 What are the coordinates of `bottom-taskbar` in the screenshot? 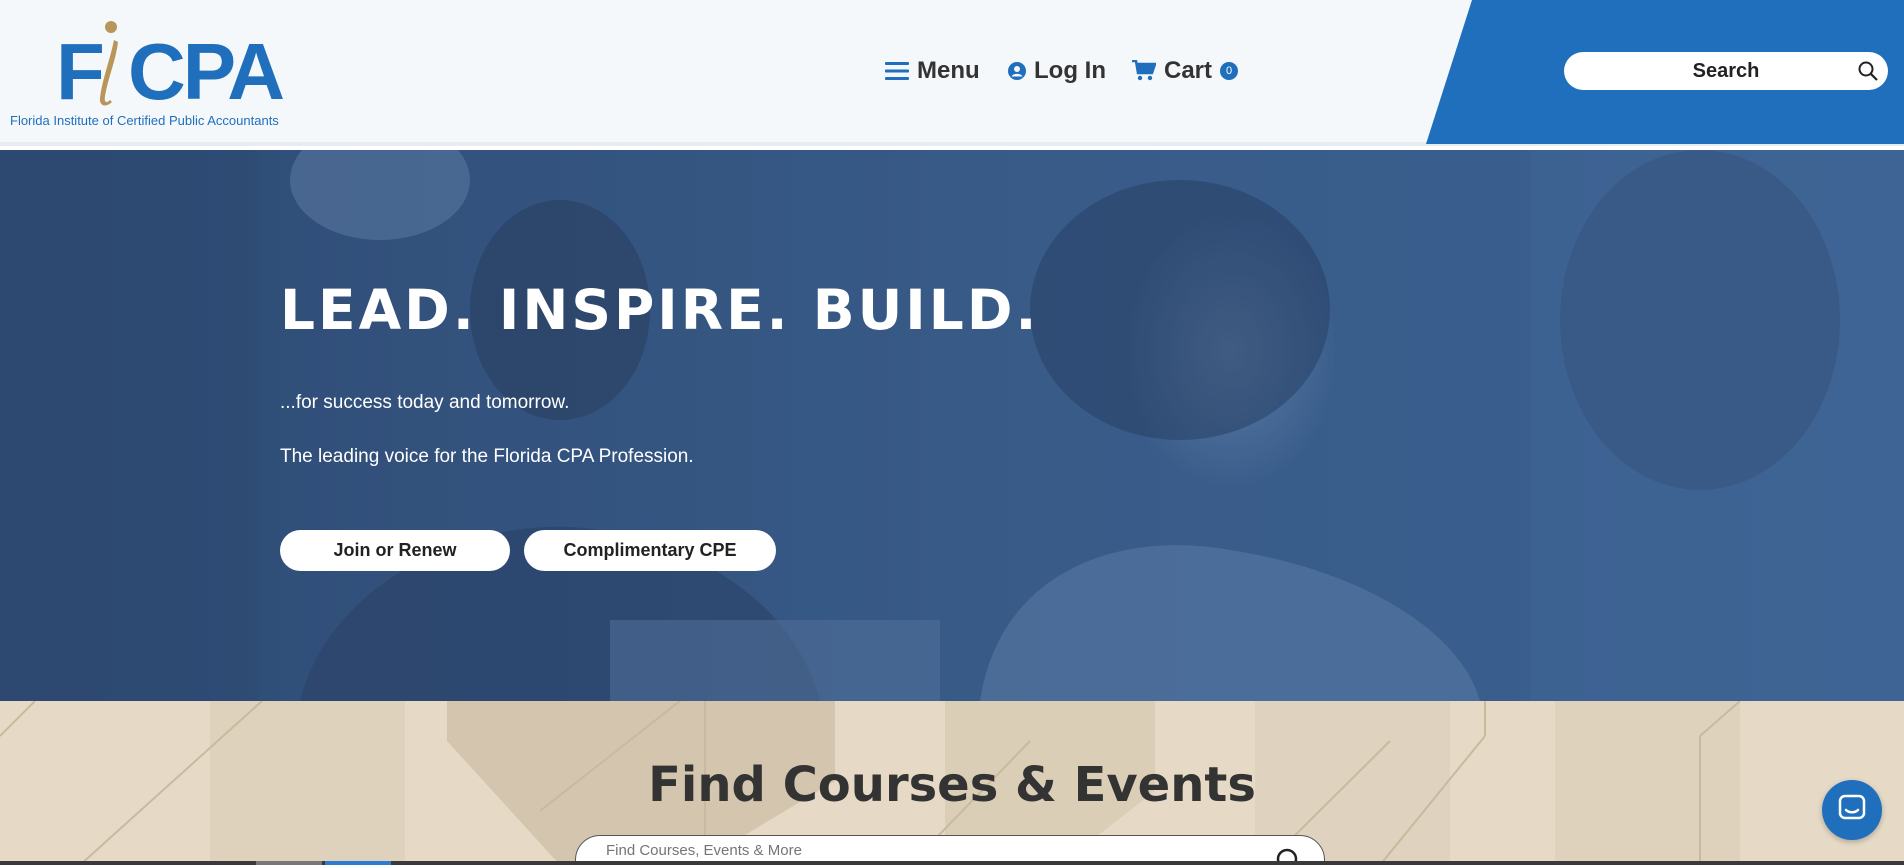 It's located at (952, 863).